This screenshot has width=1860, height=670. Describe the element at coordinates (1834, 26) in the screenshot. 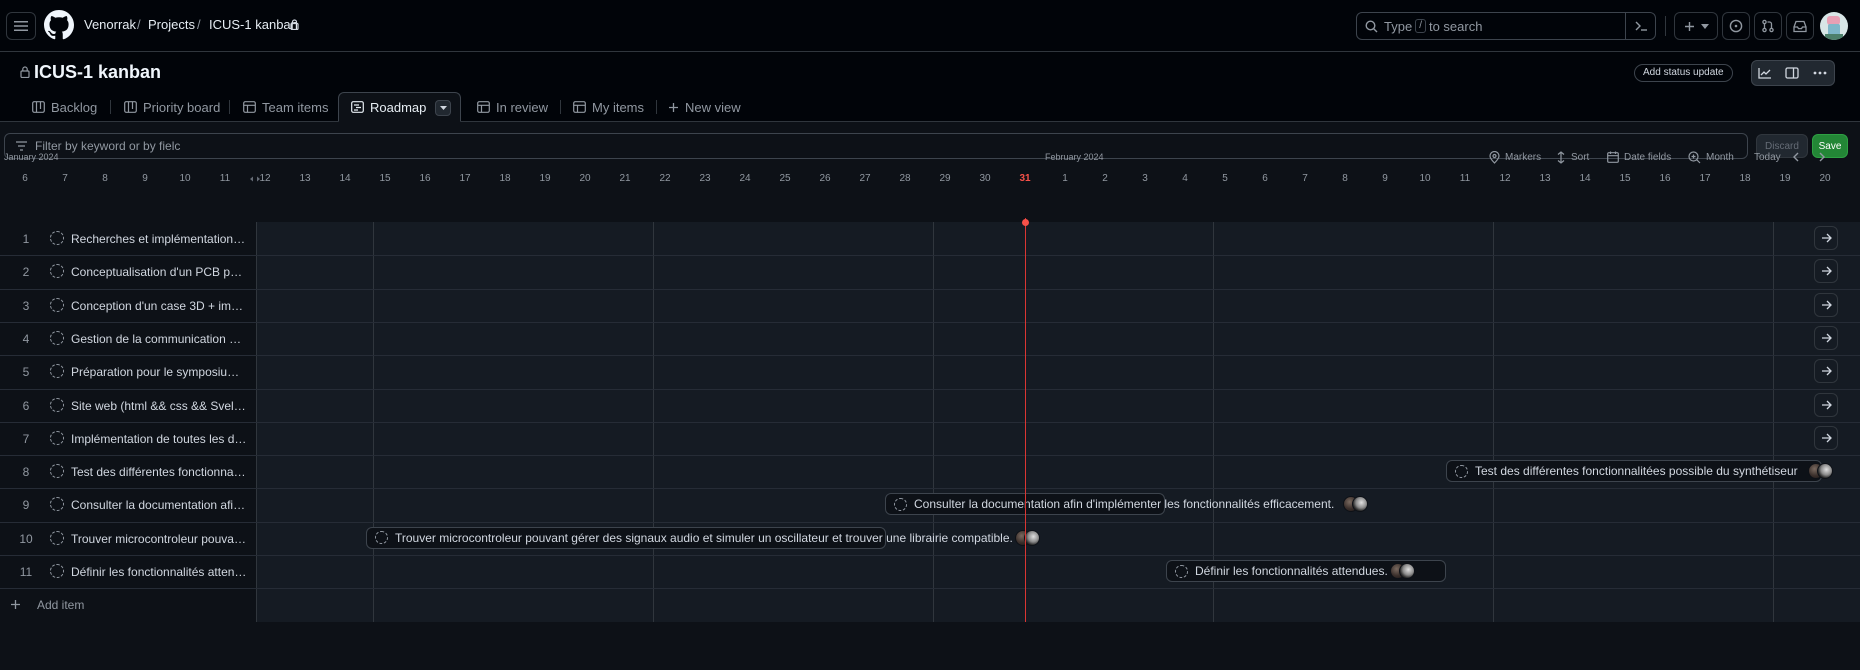

I see `user-avatar` at that location.